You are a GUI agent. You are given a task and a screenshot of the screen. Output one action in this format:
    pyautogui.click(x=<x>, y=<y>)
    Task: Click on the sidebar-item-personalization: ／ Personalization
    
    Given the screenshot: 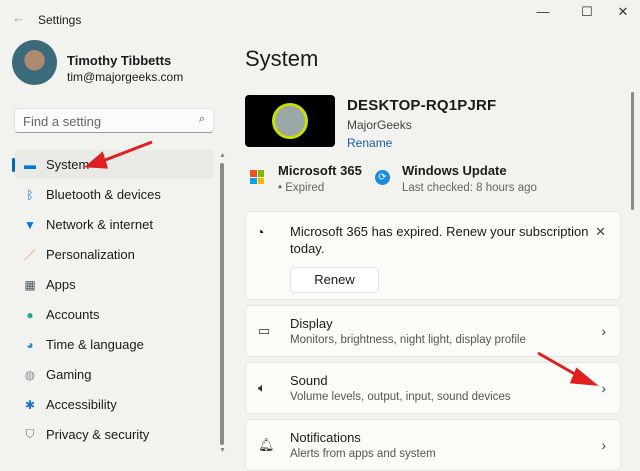 What is the action you would take?
    pyautogui.click(x=114, y=254)
    